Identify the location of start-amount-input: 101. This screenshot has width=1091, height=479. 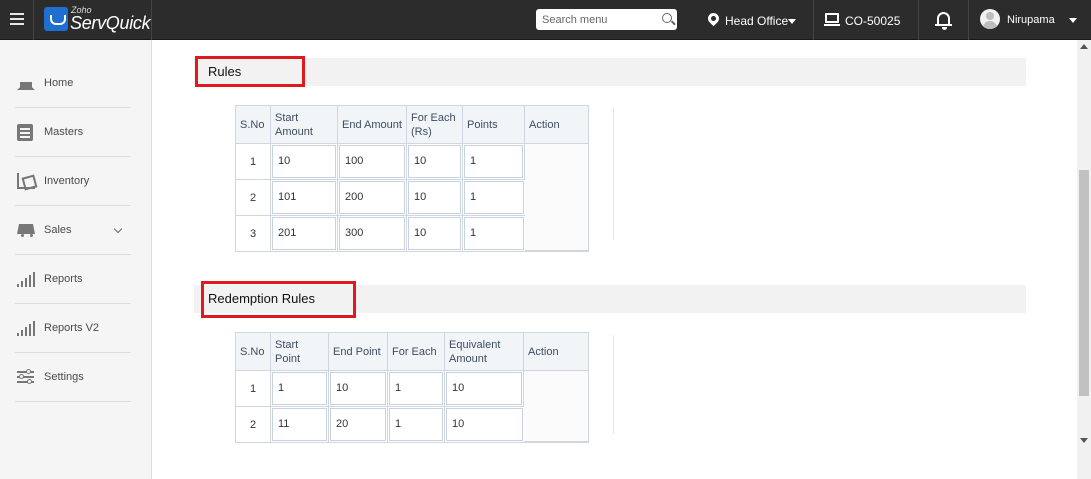
(304, 197).